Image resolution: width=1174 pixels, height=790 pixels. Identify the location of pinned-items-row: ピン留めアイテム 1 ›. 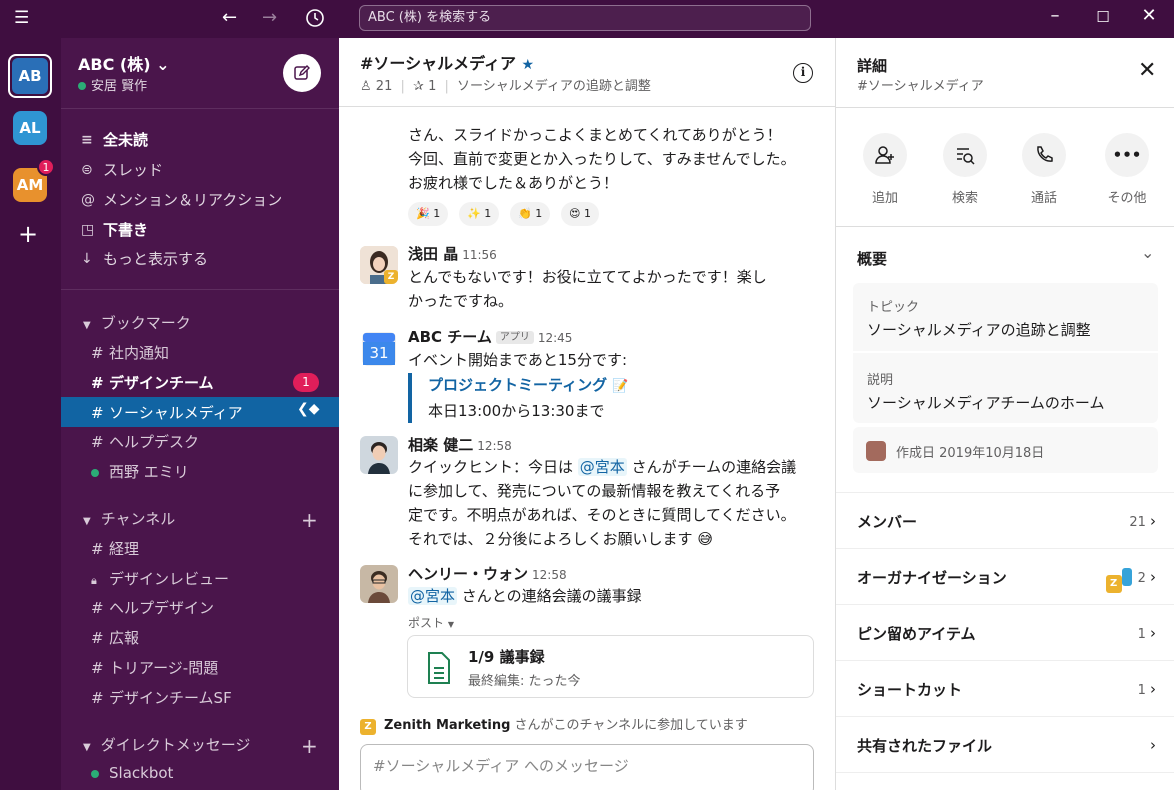
(1005, 632).